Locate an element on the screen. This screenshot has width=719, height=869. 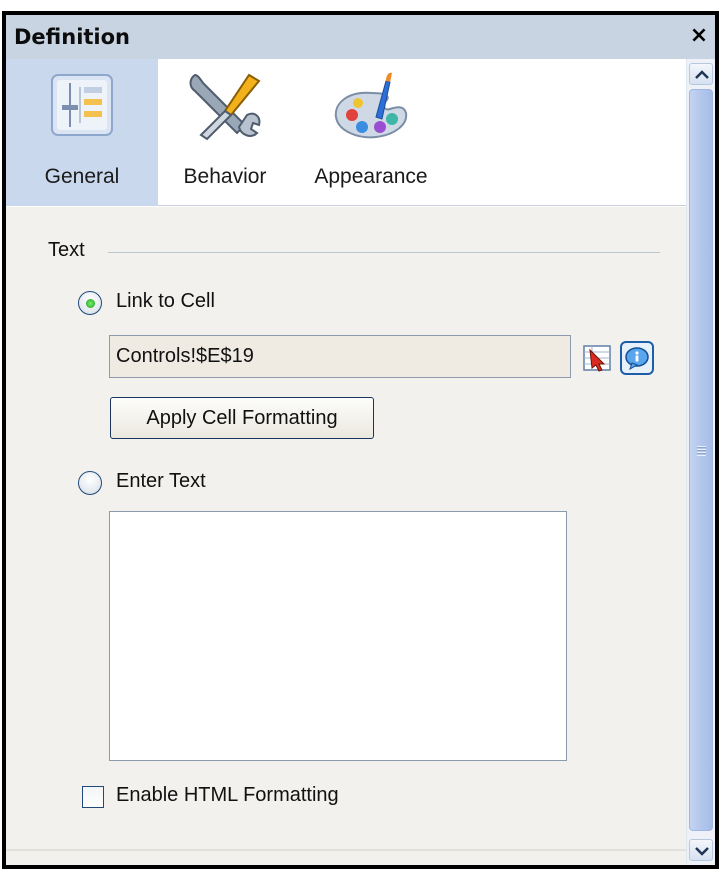
top-edge-marks is located at coordinates (351, 17).